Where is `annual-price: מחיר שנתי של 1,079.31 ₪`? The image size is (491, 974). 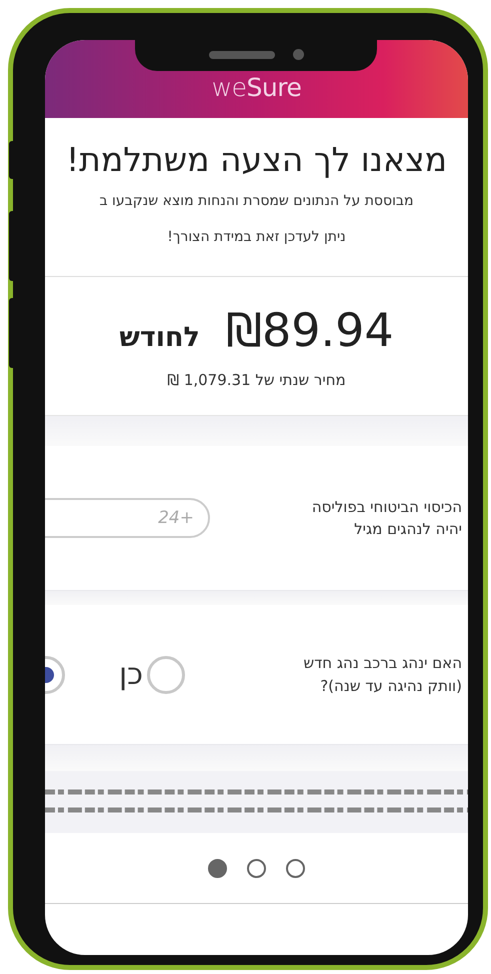
annual-price: מחיר שנתי של 1,079.31 ₪ is located at coordinates (256, 380).